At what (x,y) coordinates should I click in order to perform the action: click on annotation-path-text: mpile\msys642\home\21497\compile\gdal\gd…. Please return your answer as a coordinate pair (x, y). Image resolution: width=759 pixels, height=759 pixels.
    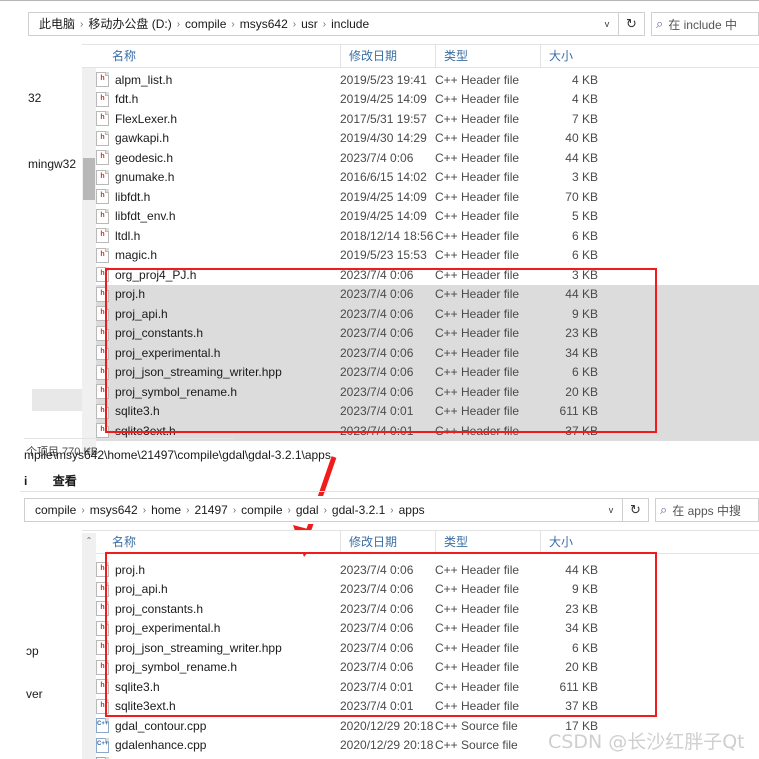
    Looking at the image, I should click on (177, 455).